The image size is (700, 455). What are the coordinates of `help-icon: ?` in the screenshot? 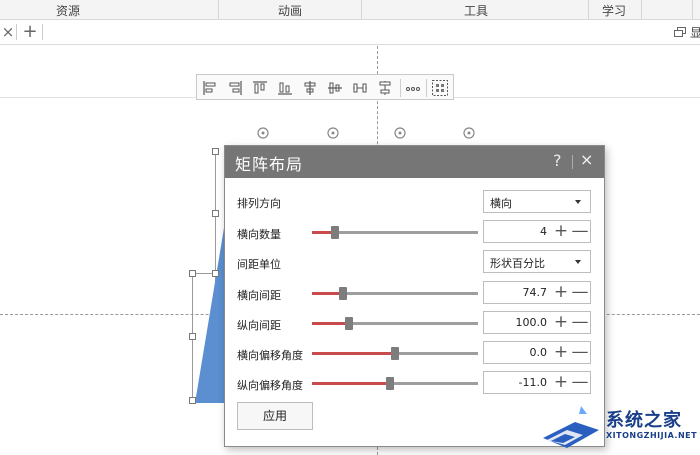 It's located at (557, 160).